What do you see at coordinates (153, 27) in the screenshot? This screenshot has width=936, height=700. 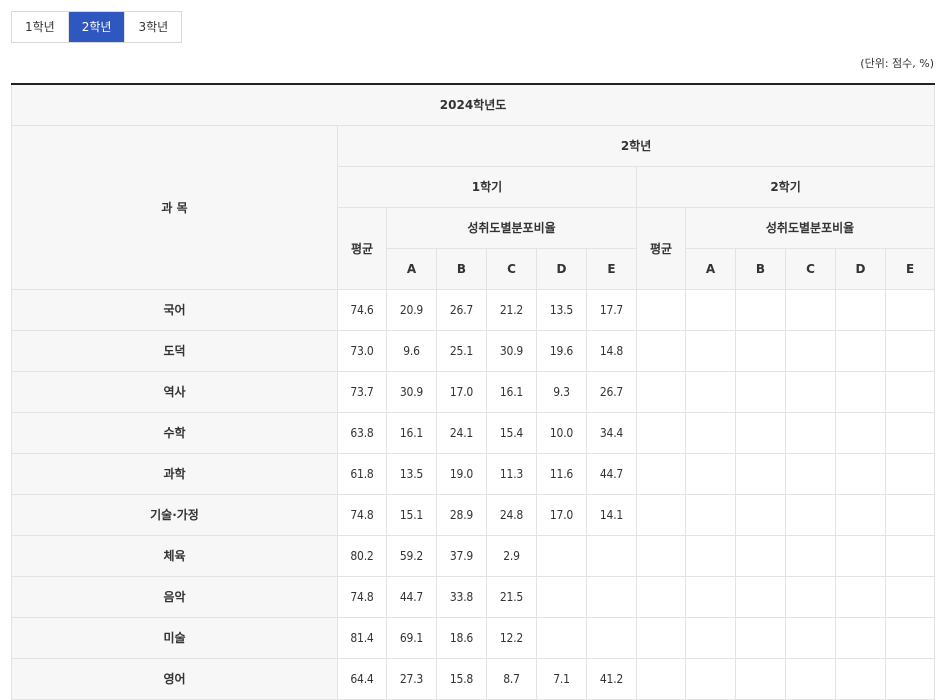 I see `tab-grade-3: 3학년` at bounding box center [153, 27].